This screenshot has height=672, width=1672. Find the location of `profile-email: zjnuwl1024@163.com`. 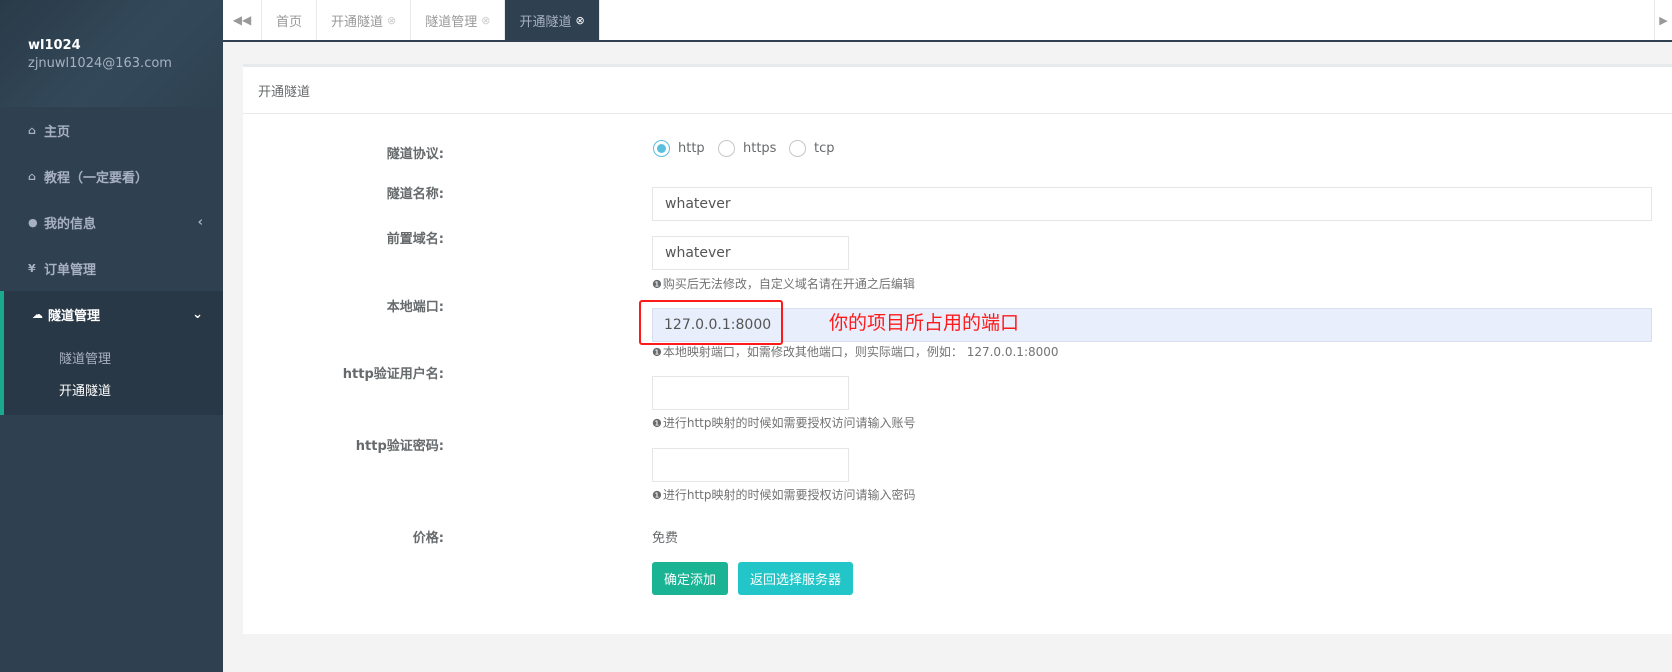

profile-email: zjnuwl1024@163.com is located at coordinates (100, 63).